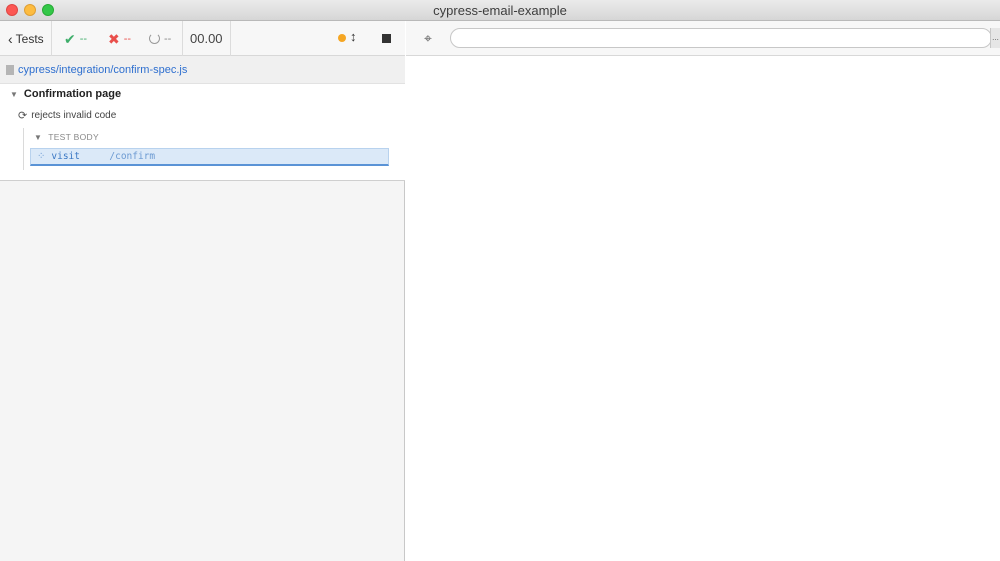 The image size is (1000, 561). I want to click on circle-notch-icon, so click(154, 38).